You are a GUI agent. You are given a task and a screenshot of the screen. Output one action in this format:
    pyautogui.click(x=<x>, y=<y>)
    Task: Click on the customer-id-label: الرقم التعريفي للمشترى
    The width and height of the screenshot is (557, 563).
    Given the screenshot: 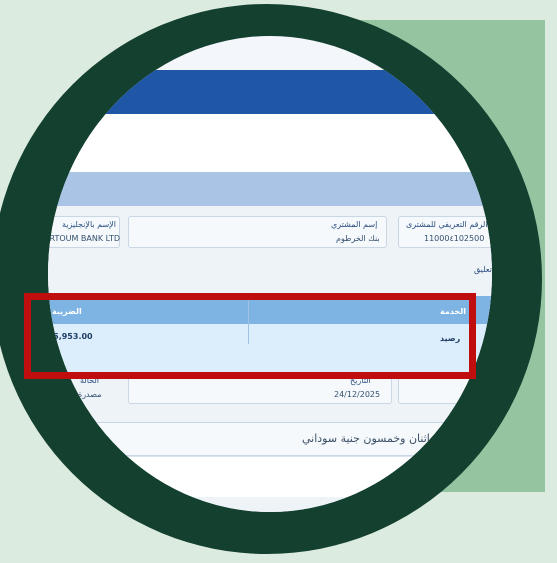 What is the action you would take?
    pyautogui.click(x=447, y=224)
    